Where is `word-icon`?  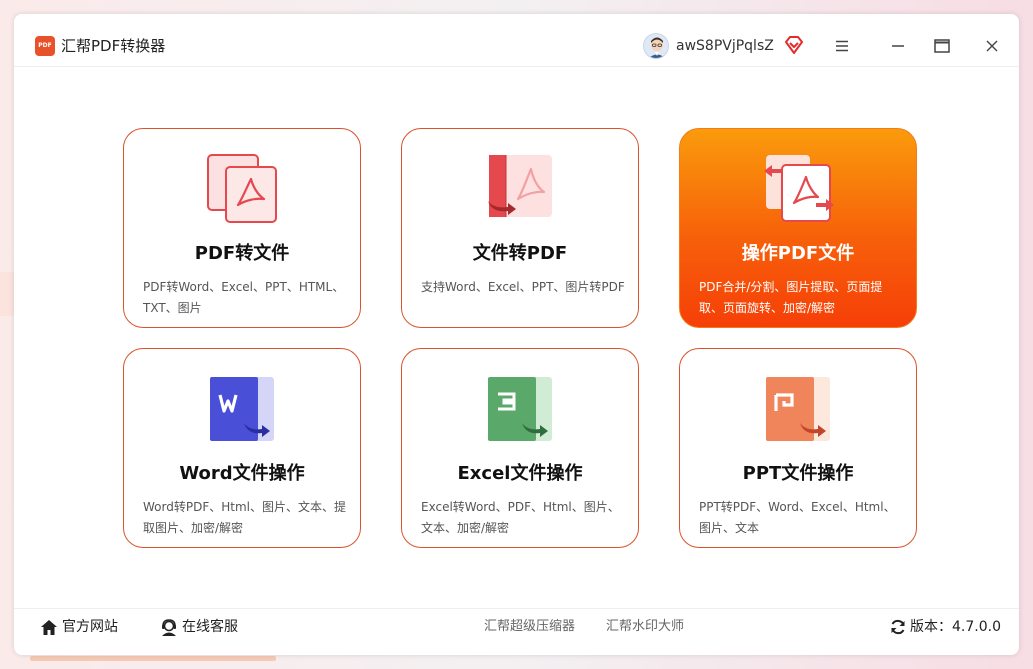
word-icon is located at coordinates (243, 409).